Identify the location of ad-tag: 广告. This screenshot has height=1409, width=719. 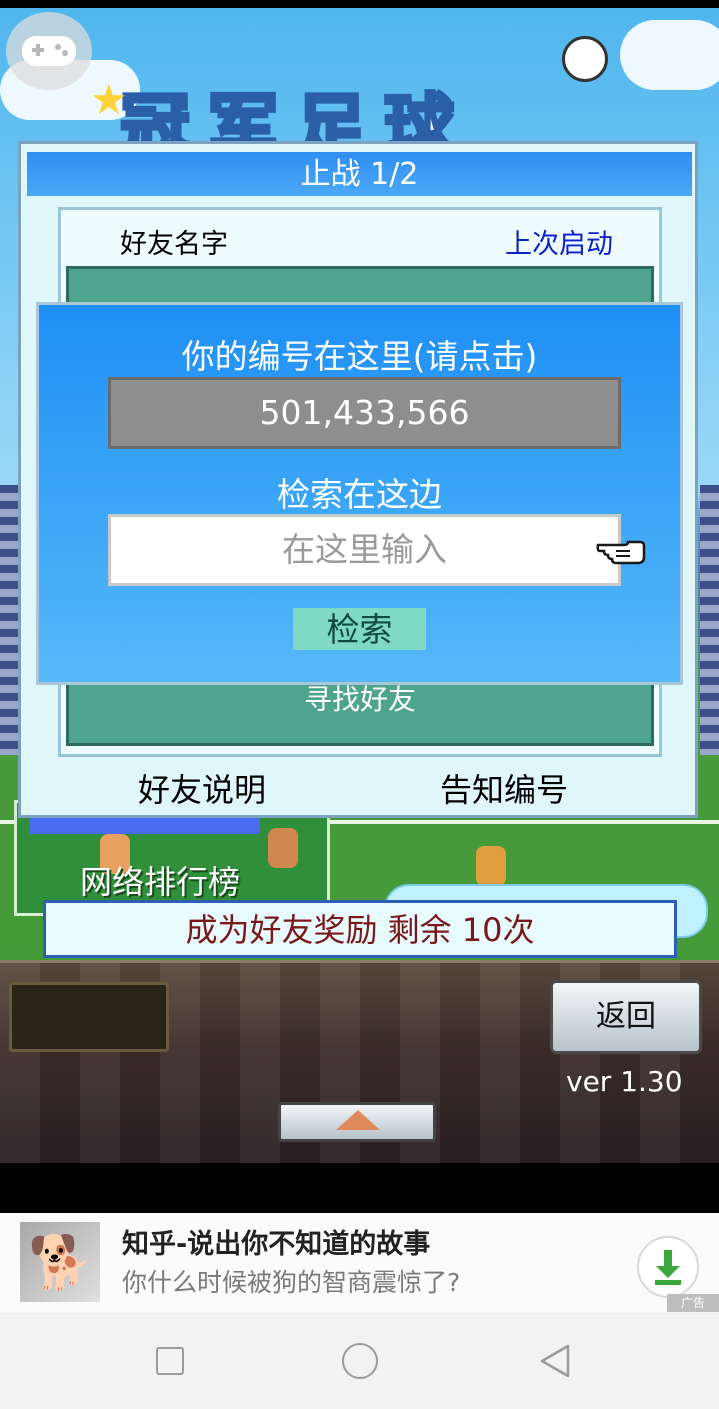
(693, 1303).